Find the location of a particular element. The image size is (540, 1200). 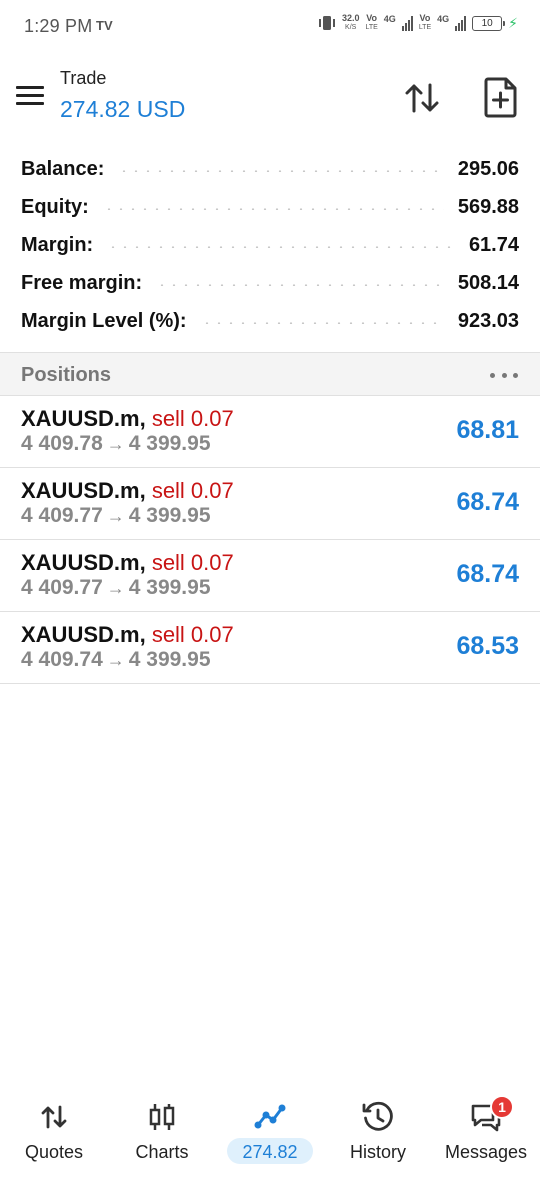

nav-label: Messages is located at coordinates (486, 1152).